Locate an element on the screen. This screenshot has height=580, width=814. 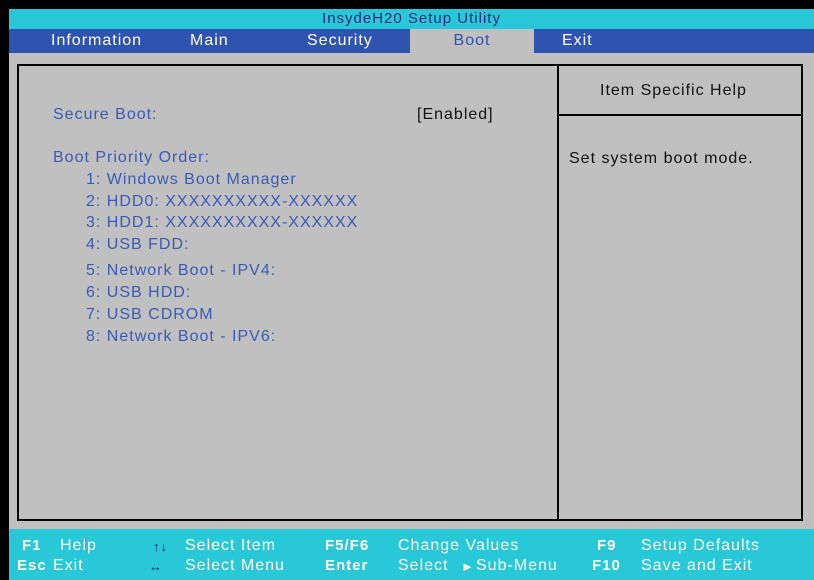
key-f9: F9 is located at coordinates (607, 545).